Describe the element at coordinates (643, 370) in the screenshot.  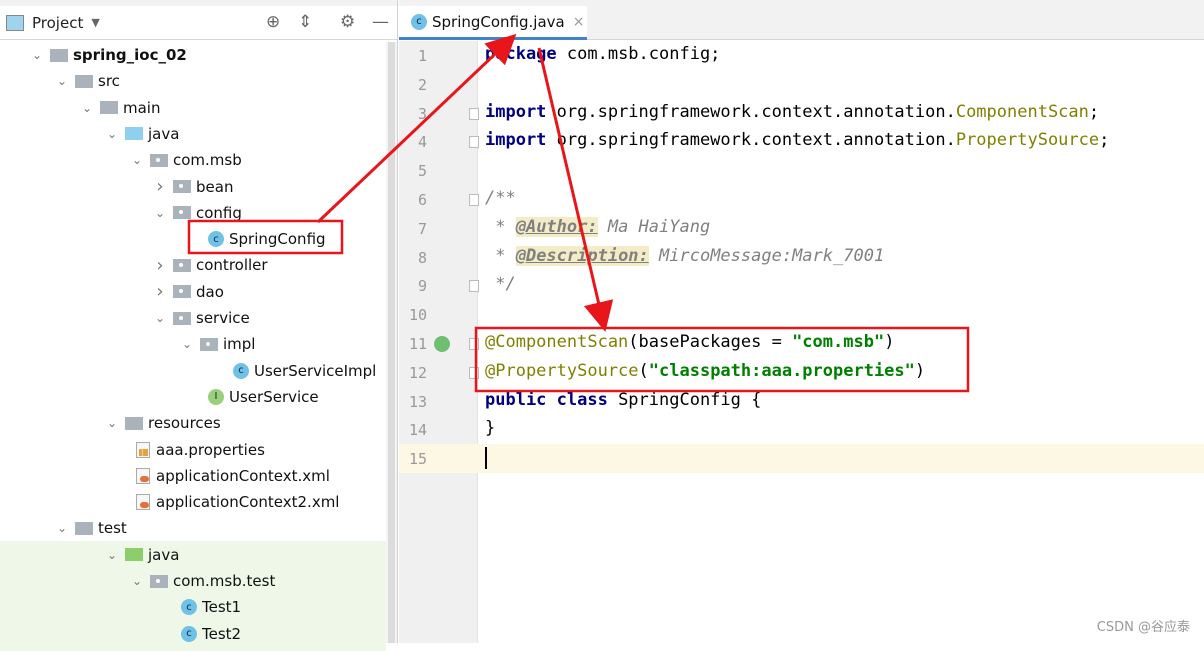
I see `code-token: (` at that location.